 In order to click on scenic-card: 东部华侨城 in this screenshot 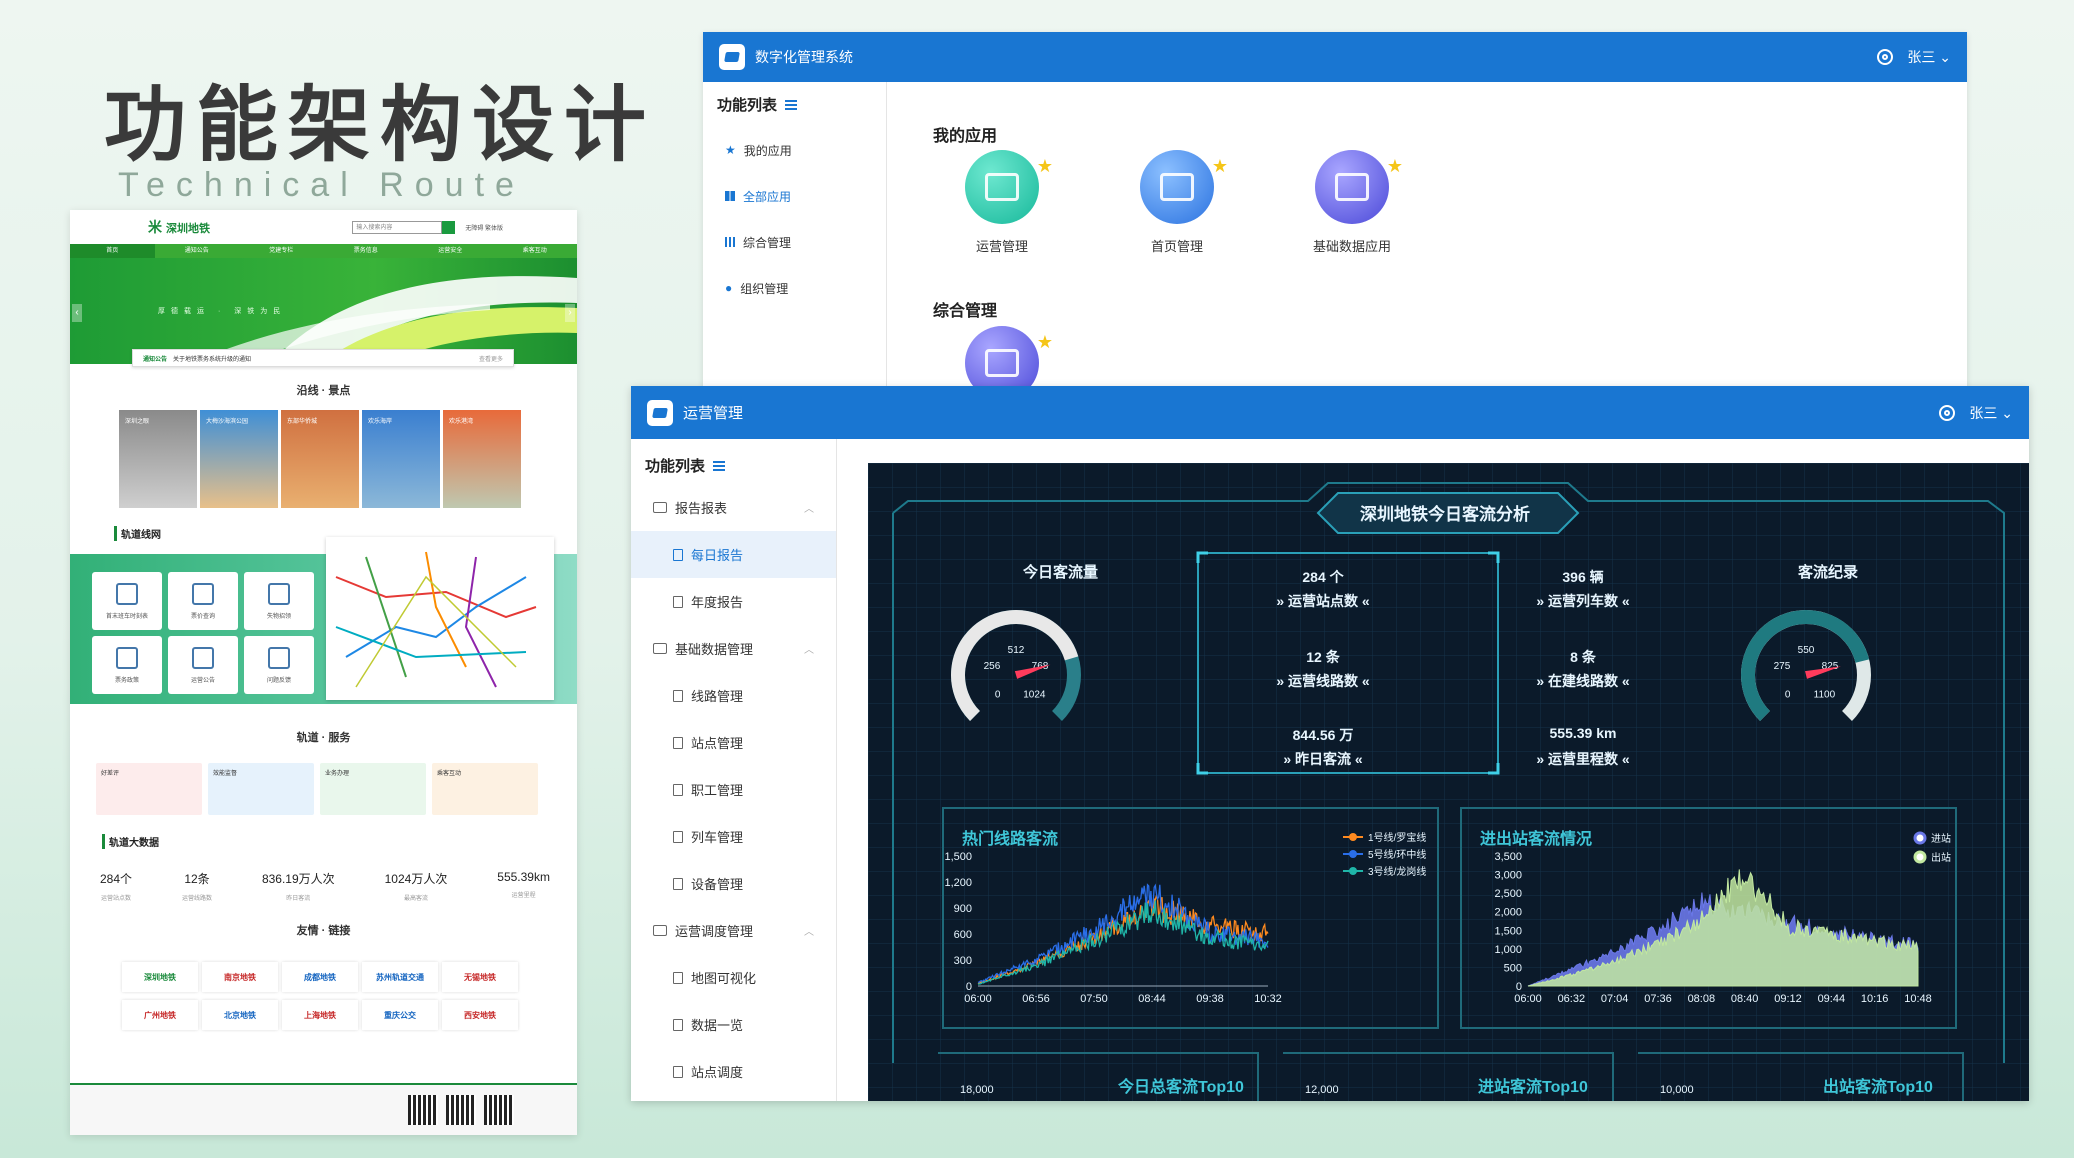, I will do `click(320, 459)`.